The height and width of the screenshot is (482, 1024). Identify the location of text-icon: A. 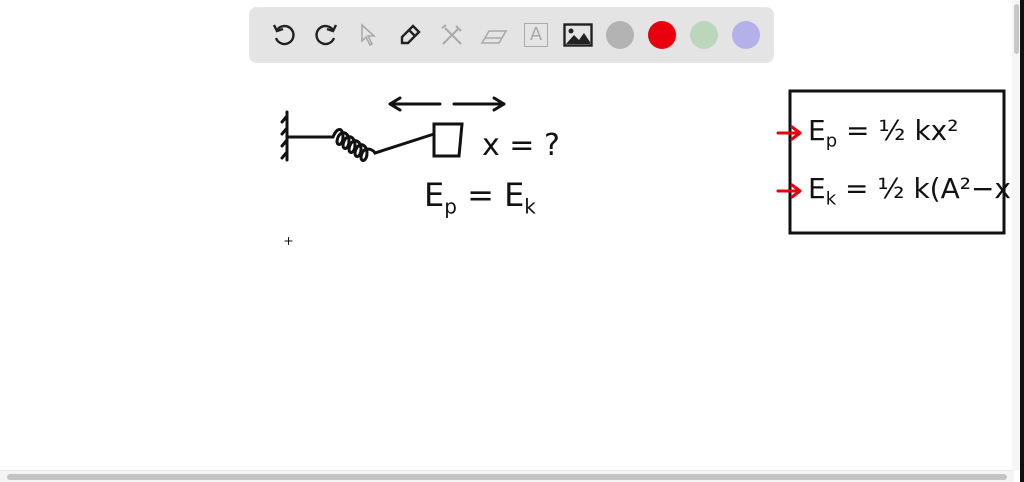
(536, 35).